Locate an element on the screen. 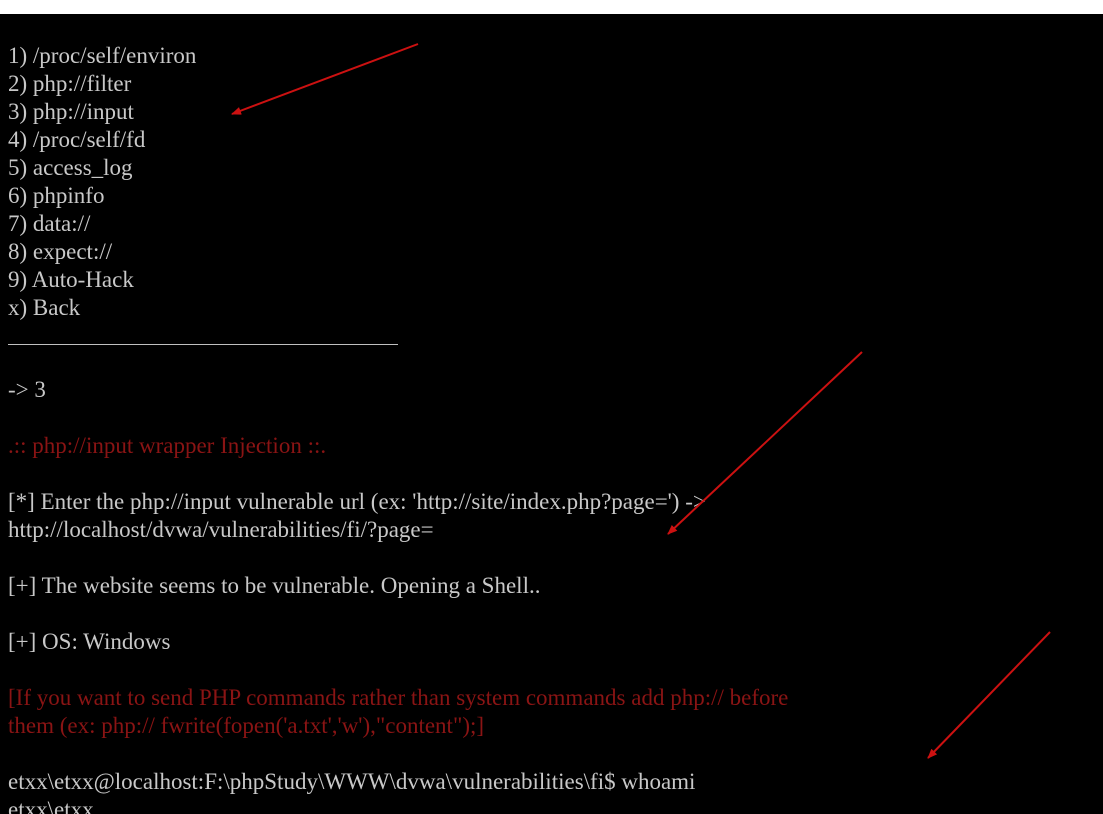 This screenshot has height=814, width=1103. menu-item-1: 1) /proc/self/environ is located at coordinates (102, 55).